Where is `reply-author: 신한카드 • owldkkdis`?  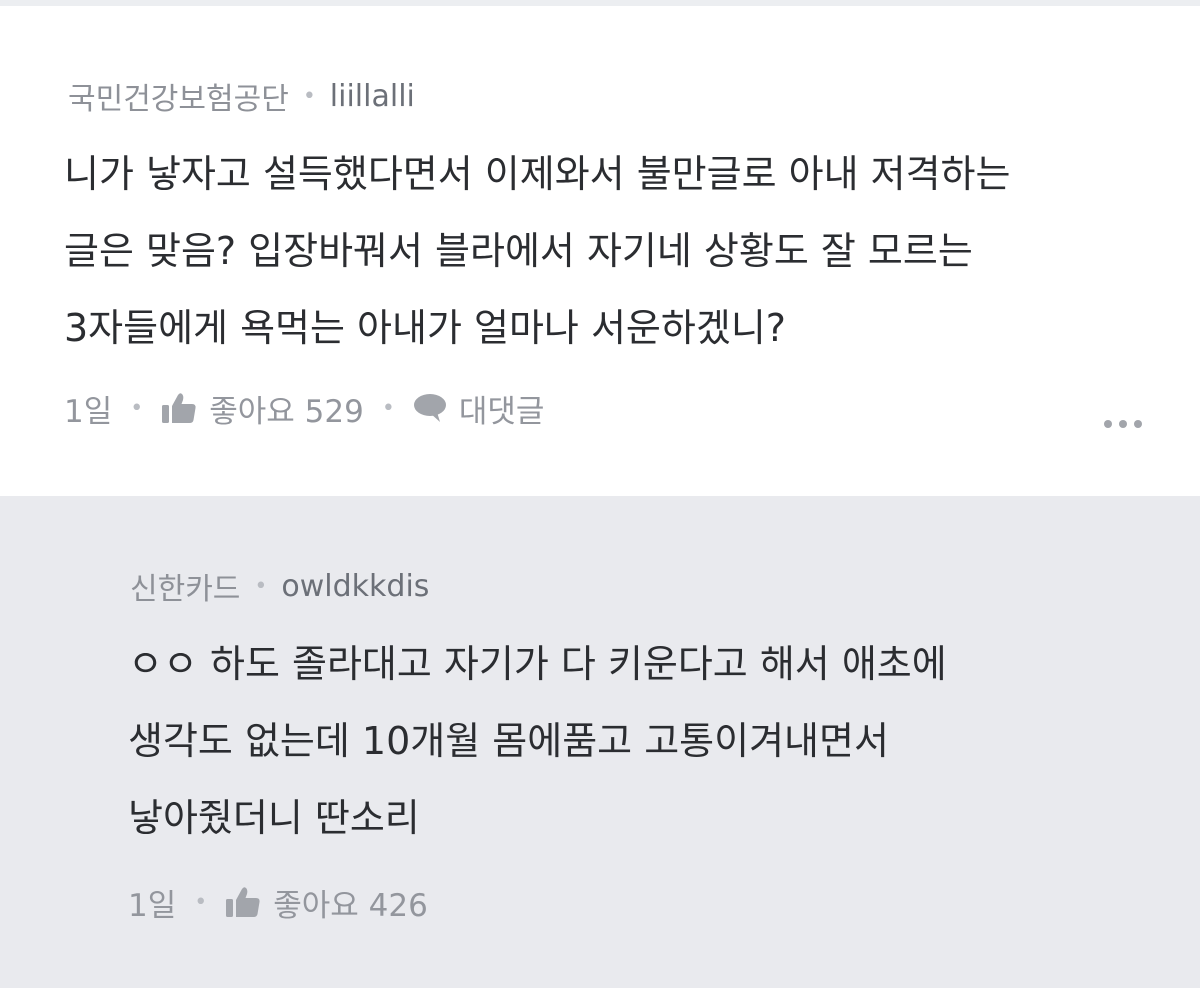 reply-author: 신한카드 • owldkkdis is located at coordinates (280, 587).